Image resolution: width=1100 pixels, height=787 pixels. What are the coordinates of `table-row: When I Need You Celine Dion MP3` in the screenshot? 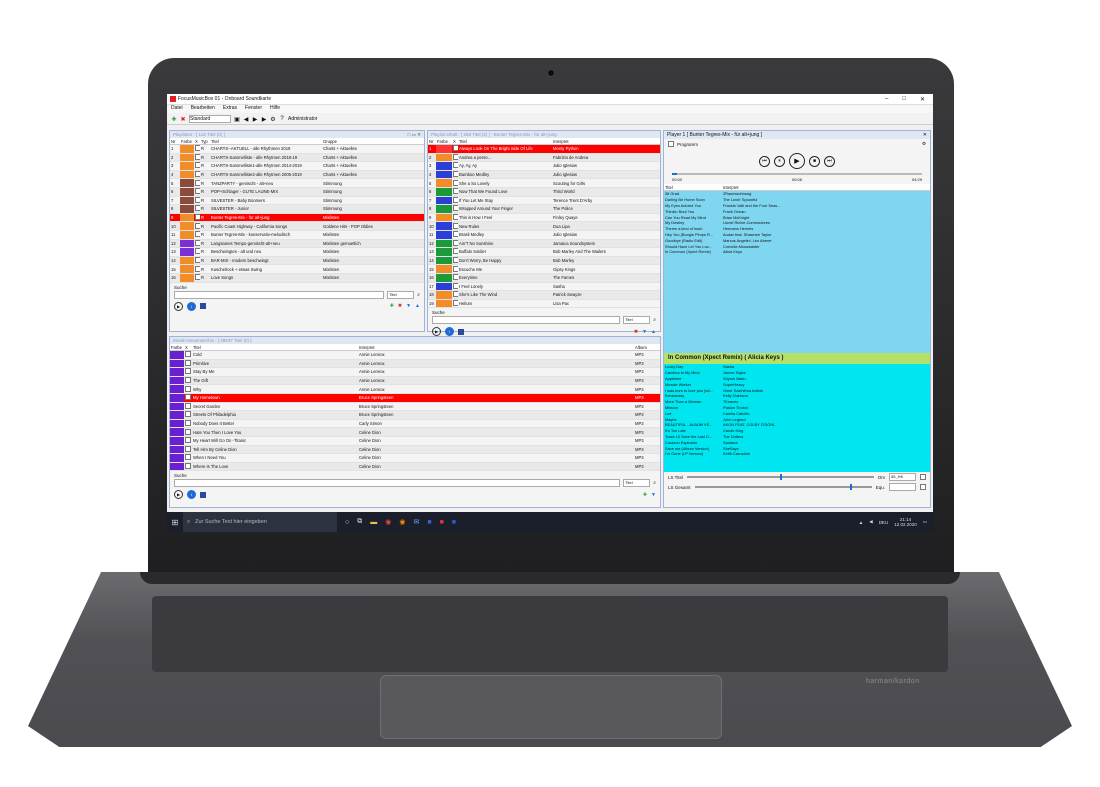 It's located at (415, 458).